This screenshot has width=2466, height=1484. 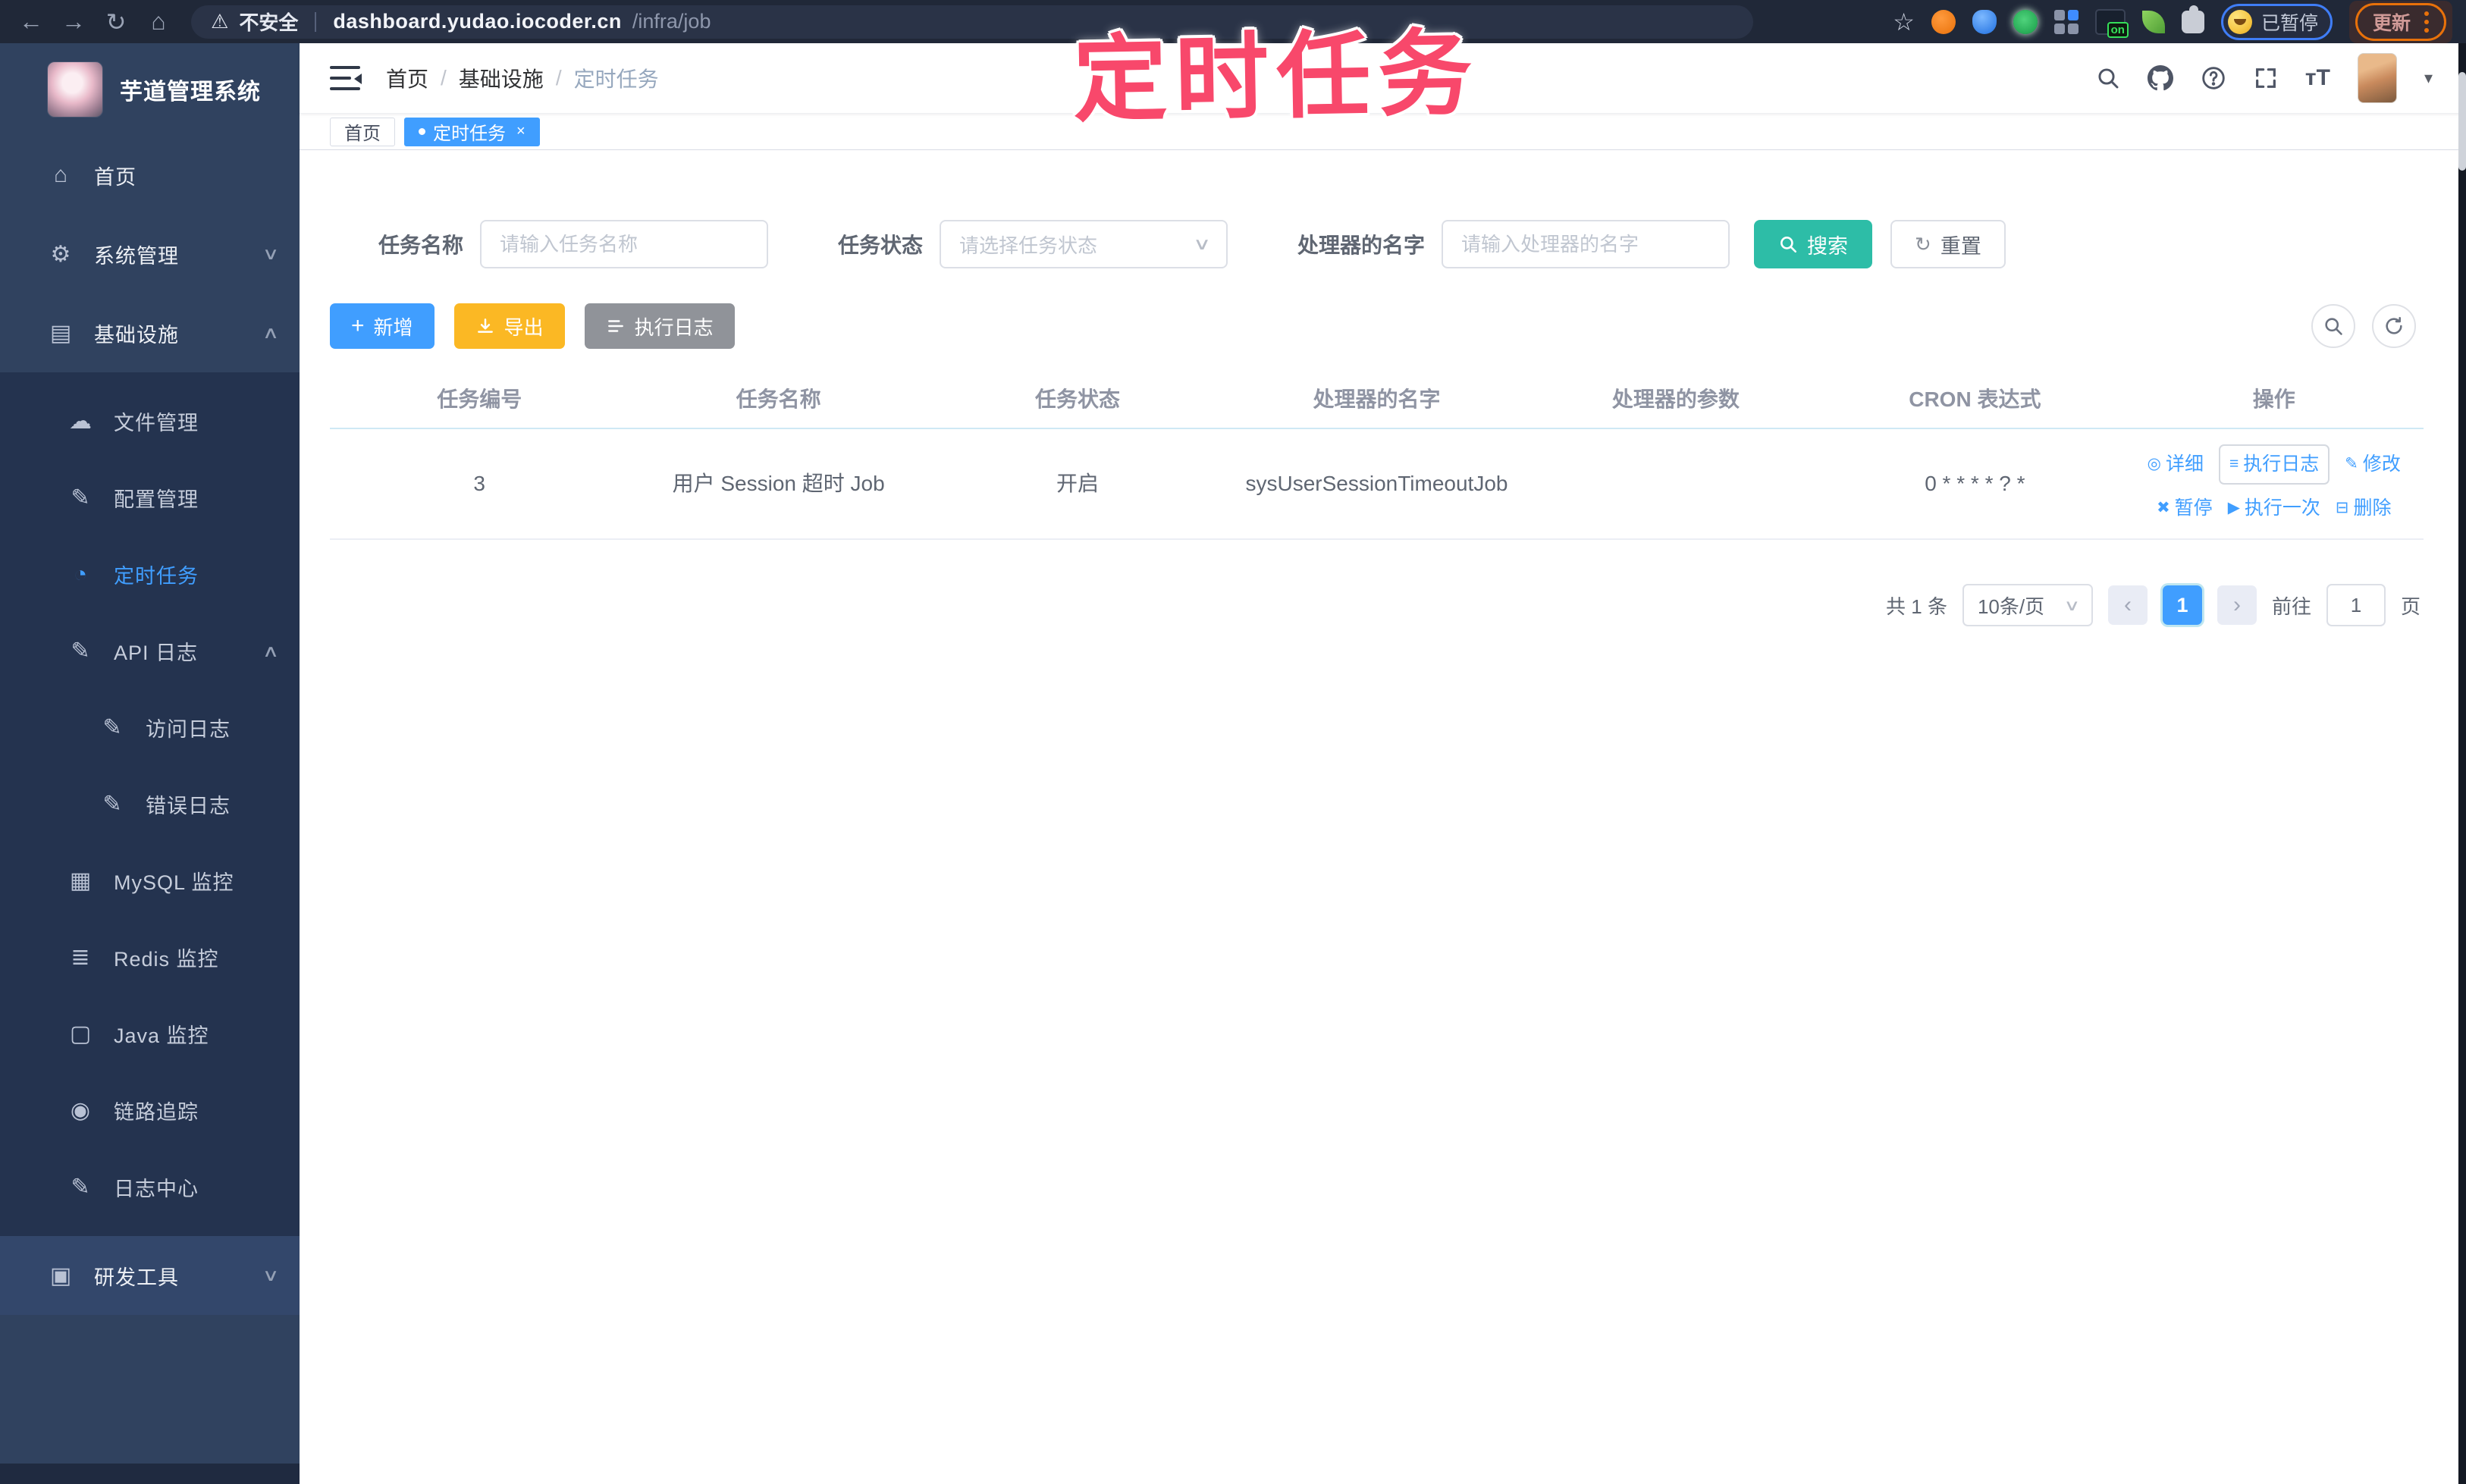 What do you see at coordinates (1948, 244) in the screenshot?
I see `reset-button: ↻ 重置` at bounding box center [1948, 244].